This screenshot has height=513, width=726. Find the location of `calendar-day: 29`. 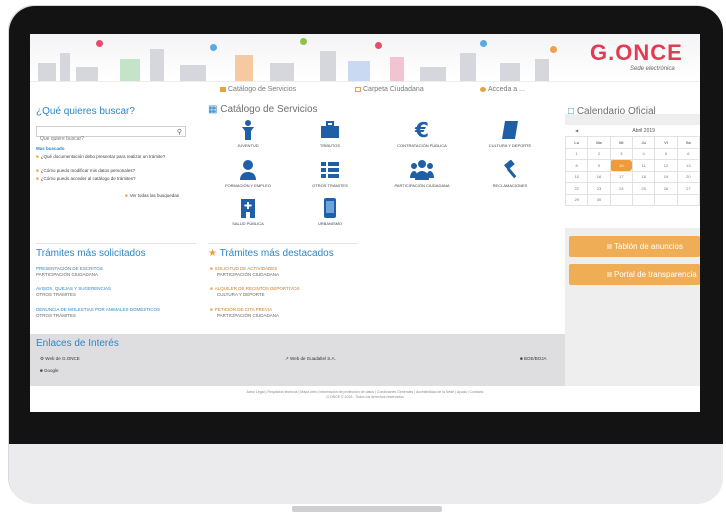

calendar-day: 29 is located at coordinates (576, 199).